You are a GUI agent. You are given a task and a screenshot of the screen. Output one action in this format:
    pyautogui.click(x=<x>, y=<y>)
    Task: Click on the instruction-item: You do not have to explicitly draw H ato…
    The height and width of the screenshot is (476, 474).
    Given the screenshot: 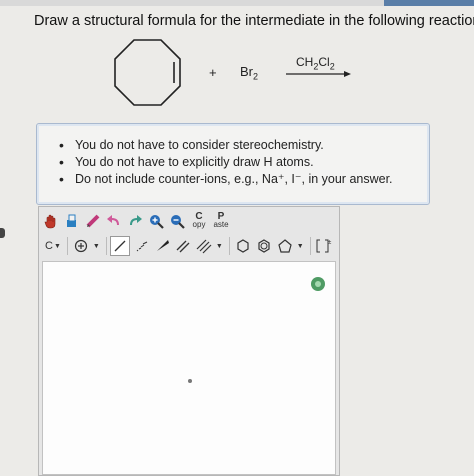 What is the action you would take?
    pyautogui.click(x=226, y=162)
    